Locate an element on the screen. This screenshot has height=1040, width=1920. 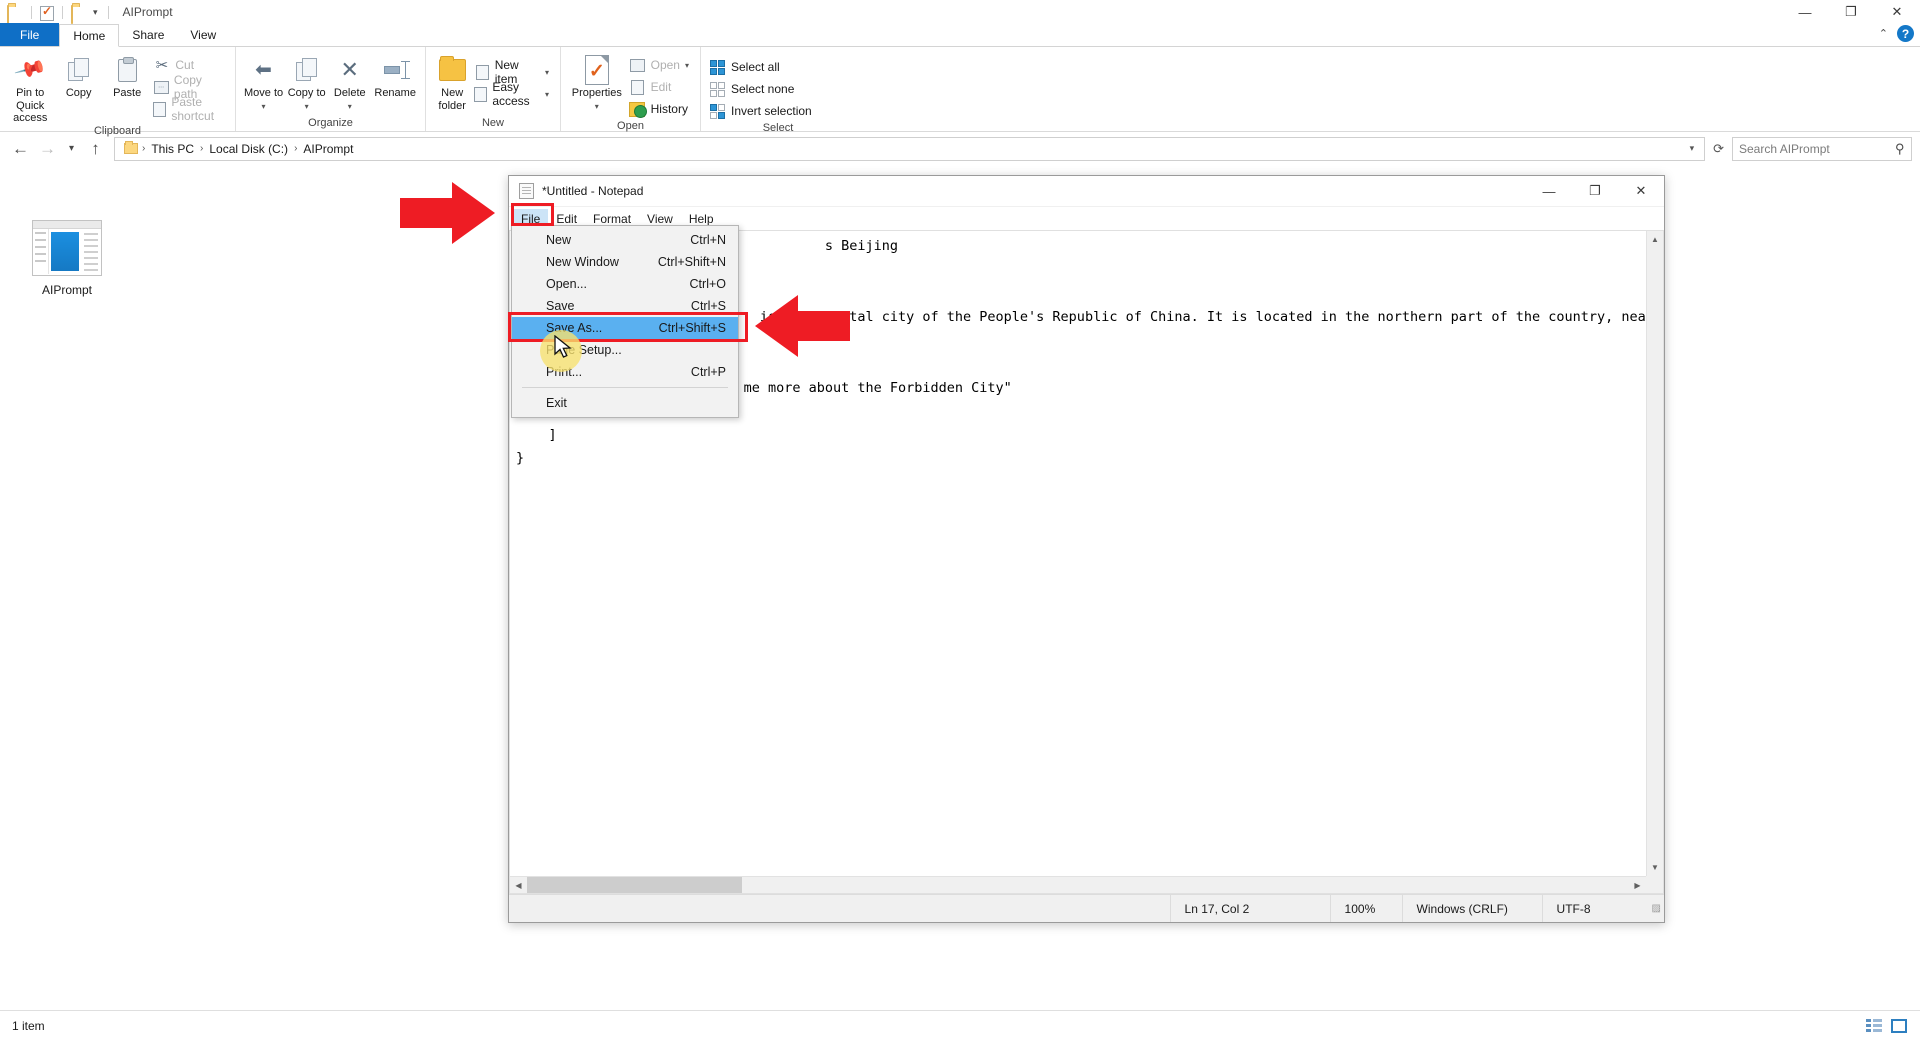
tab-view: View is located at coordinates (203, 34).